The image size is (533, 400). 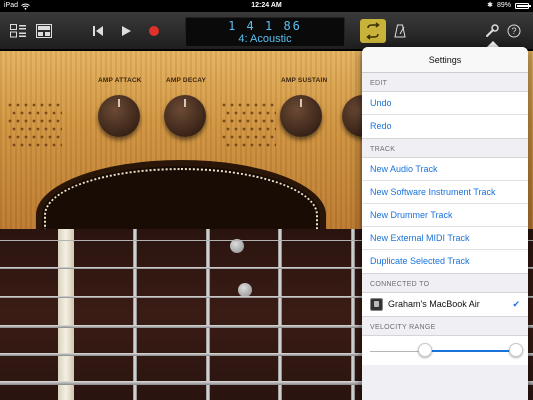 What do you see at coordinates (403, 327) in the screenshot?
I see `section-header-velocity-range: VELOCITY RANGE` at bounding box center [403, 327].